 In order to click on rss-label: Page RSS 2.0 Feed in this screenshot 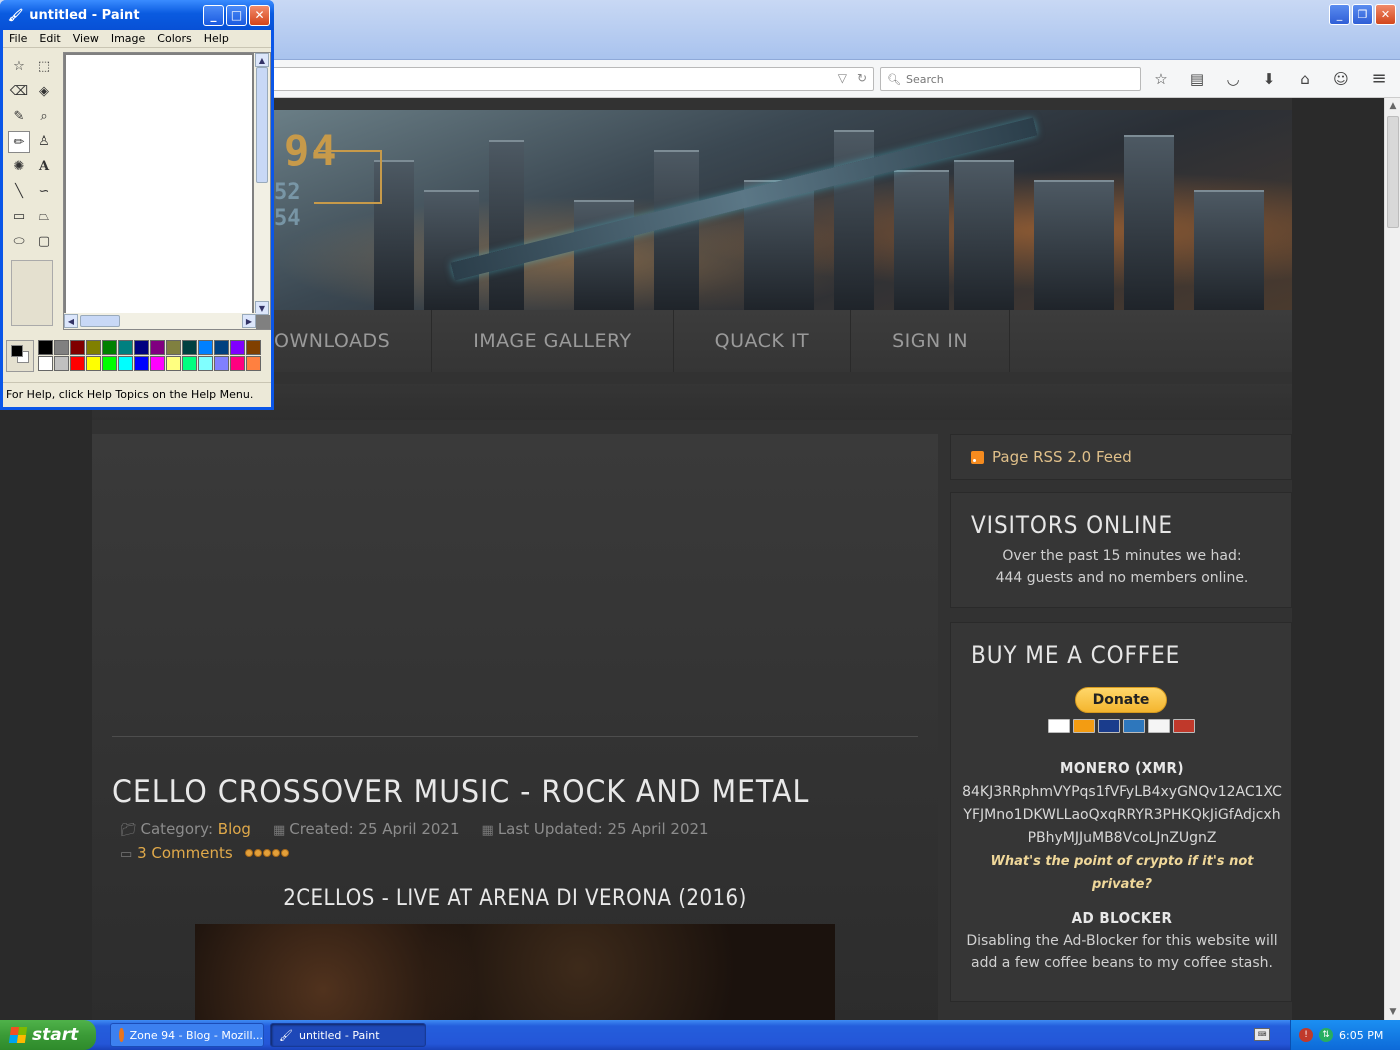, I will do `click(1062, 457)`.